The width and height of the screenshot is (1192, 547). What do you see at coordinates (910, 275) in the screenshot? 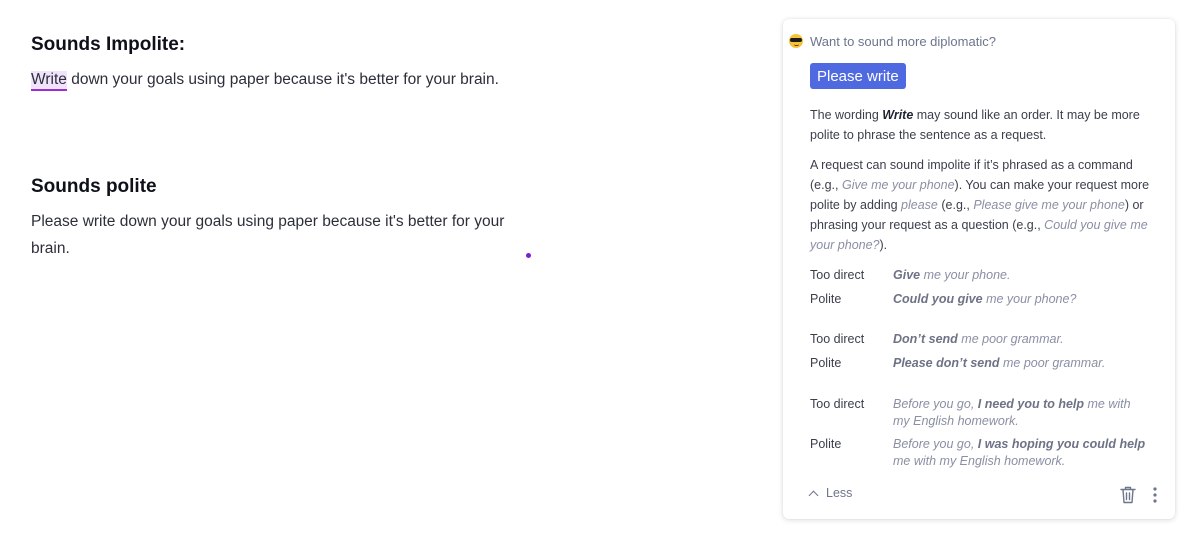
I see `example-row: Too direct Give me your phone.` at bounding box center [910, 275].